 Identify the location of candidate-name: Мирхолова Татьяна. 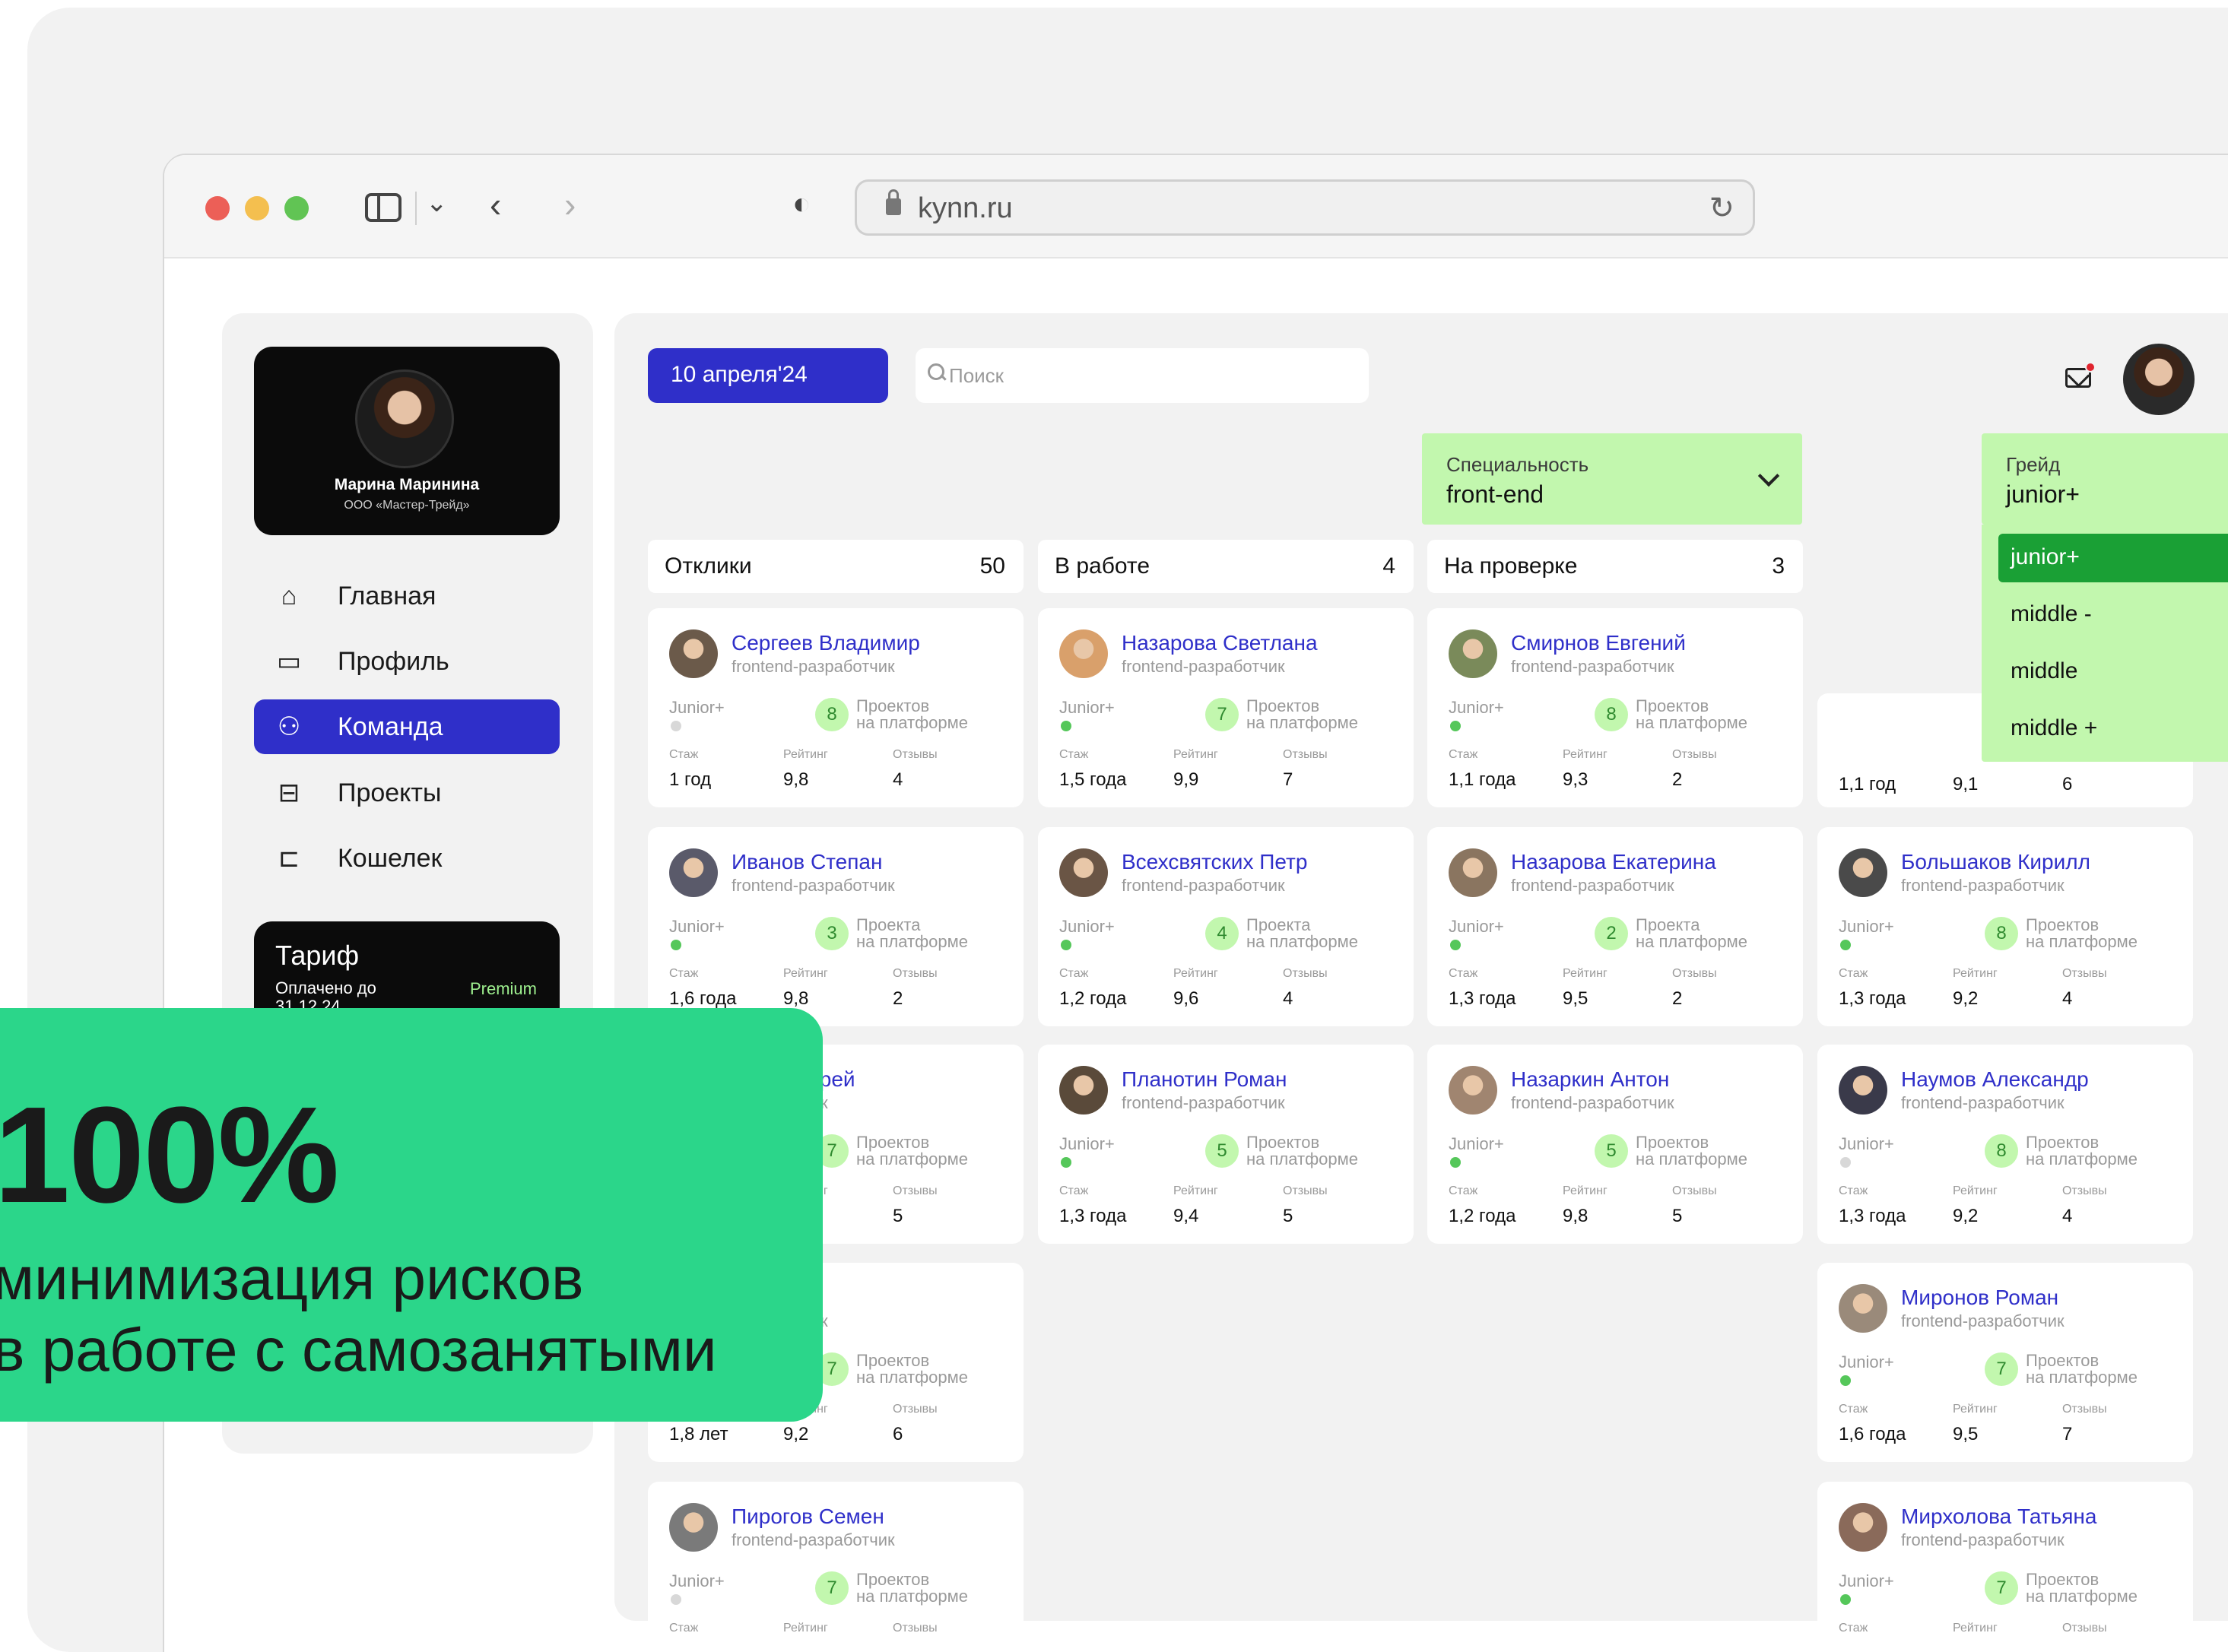
(1999, 1517).